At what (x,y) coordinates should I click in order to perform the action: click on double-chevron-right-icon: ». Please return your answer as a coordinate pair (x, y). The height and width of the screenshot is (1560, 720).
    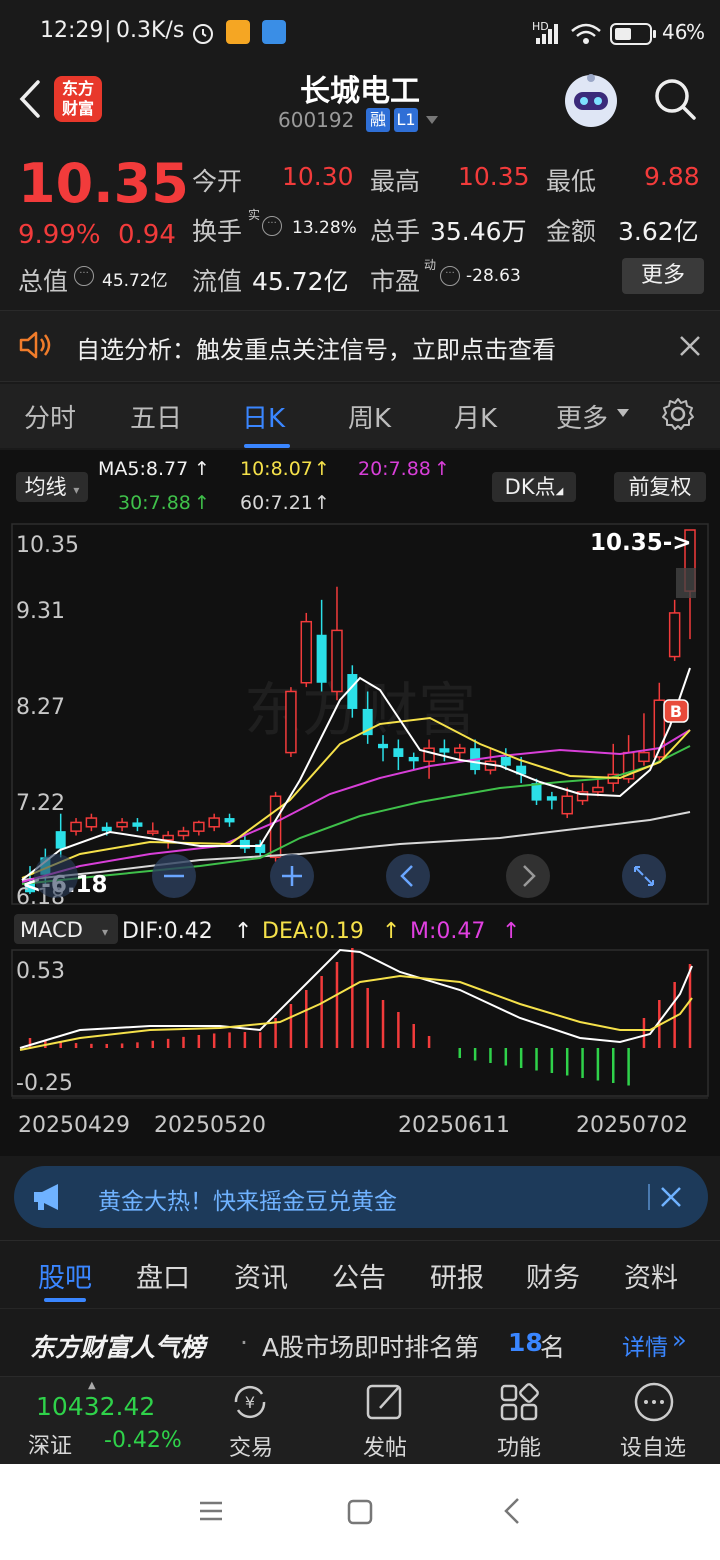
    Looking at the image, I should click on (679, 1340).